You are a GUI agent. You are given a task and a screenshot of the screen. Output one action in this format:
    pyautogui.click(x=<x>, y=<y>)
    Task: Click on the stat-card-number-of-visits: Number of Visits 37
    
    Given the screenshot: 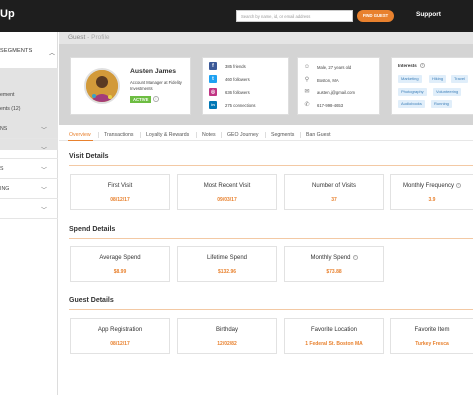 What is the action you would take?
    pyautogui.click(x=334, y=192)
    